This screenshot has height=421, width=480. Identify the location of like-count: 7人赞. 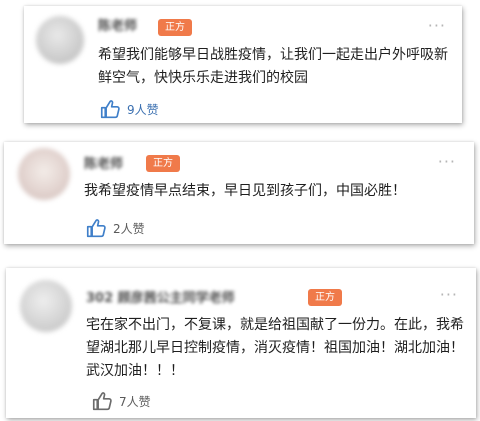
(135, 401).